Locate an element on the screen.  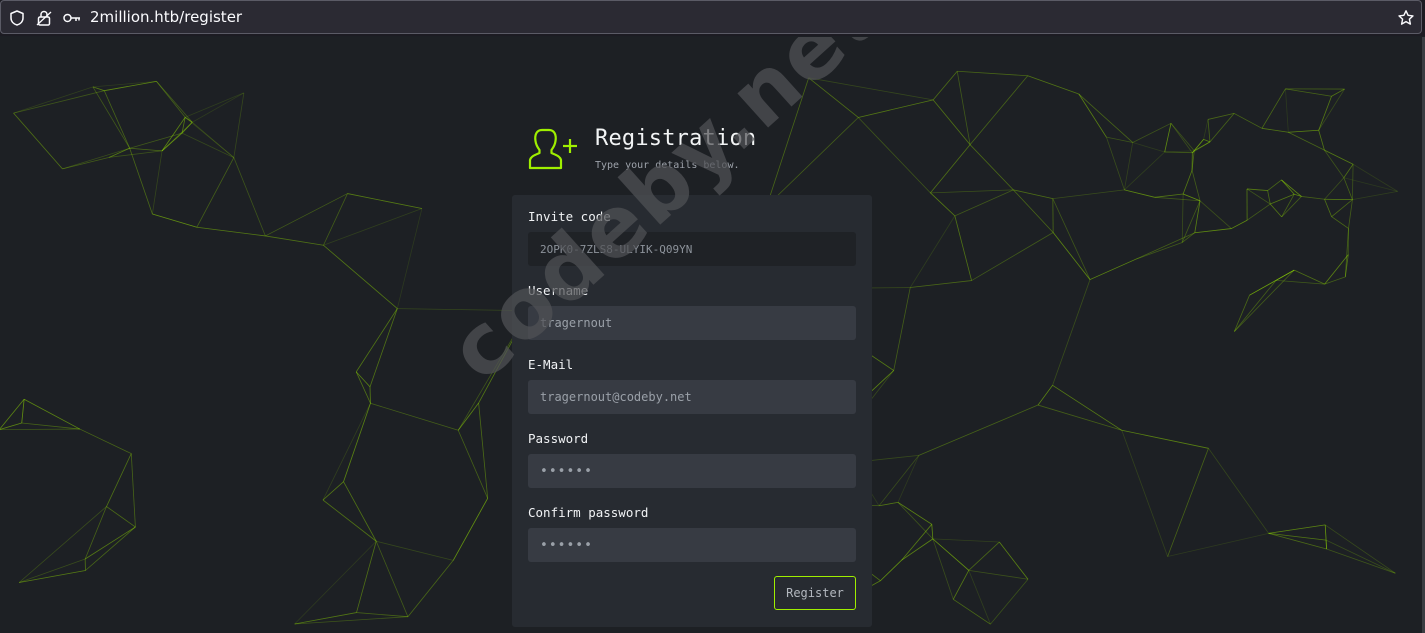
page-title: Registration is located at coordinates (676, 138).